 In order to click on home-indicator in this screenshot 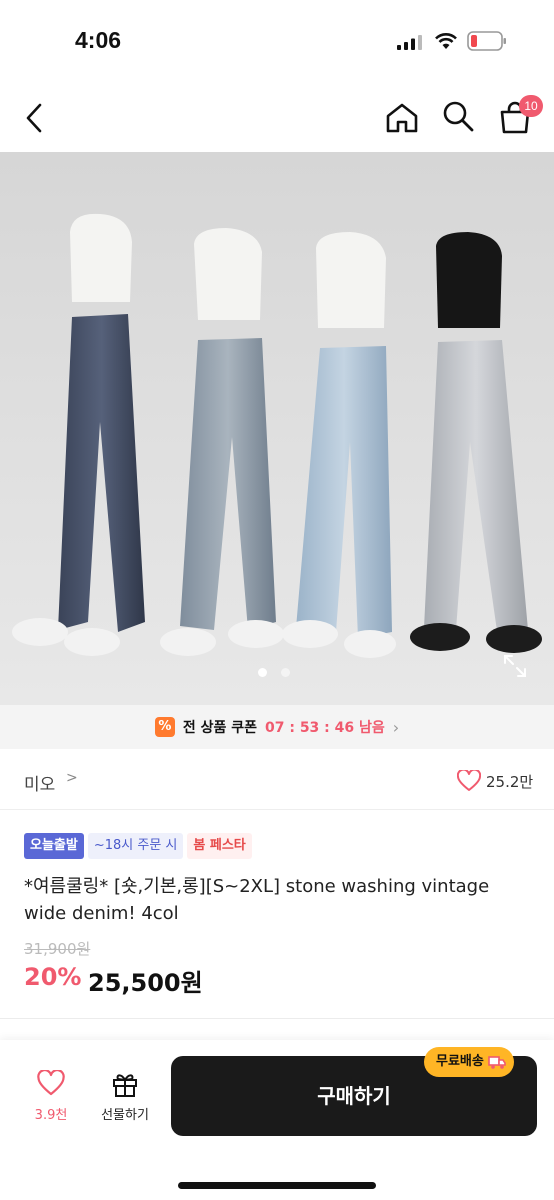, I will do `click(277, 1185)`.